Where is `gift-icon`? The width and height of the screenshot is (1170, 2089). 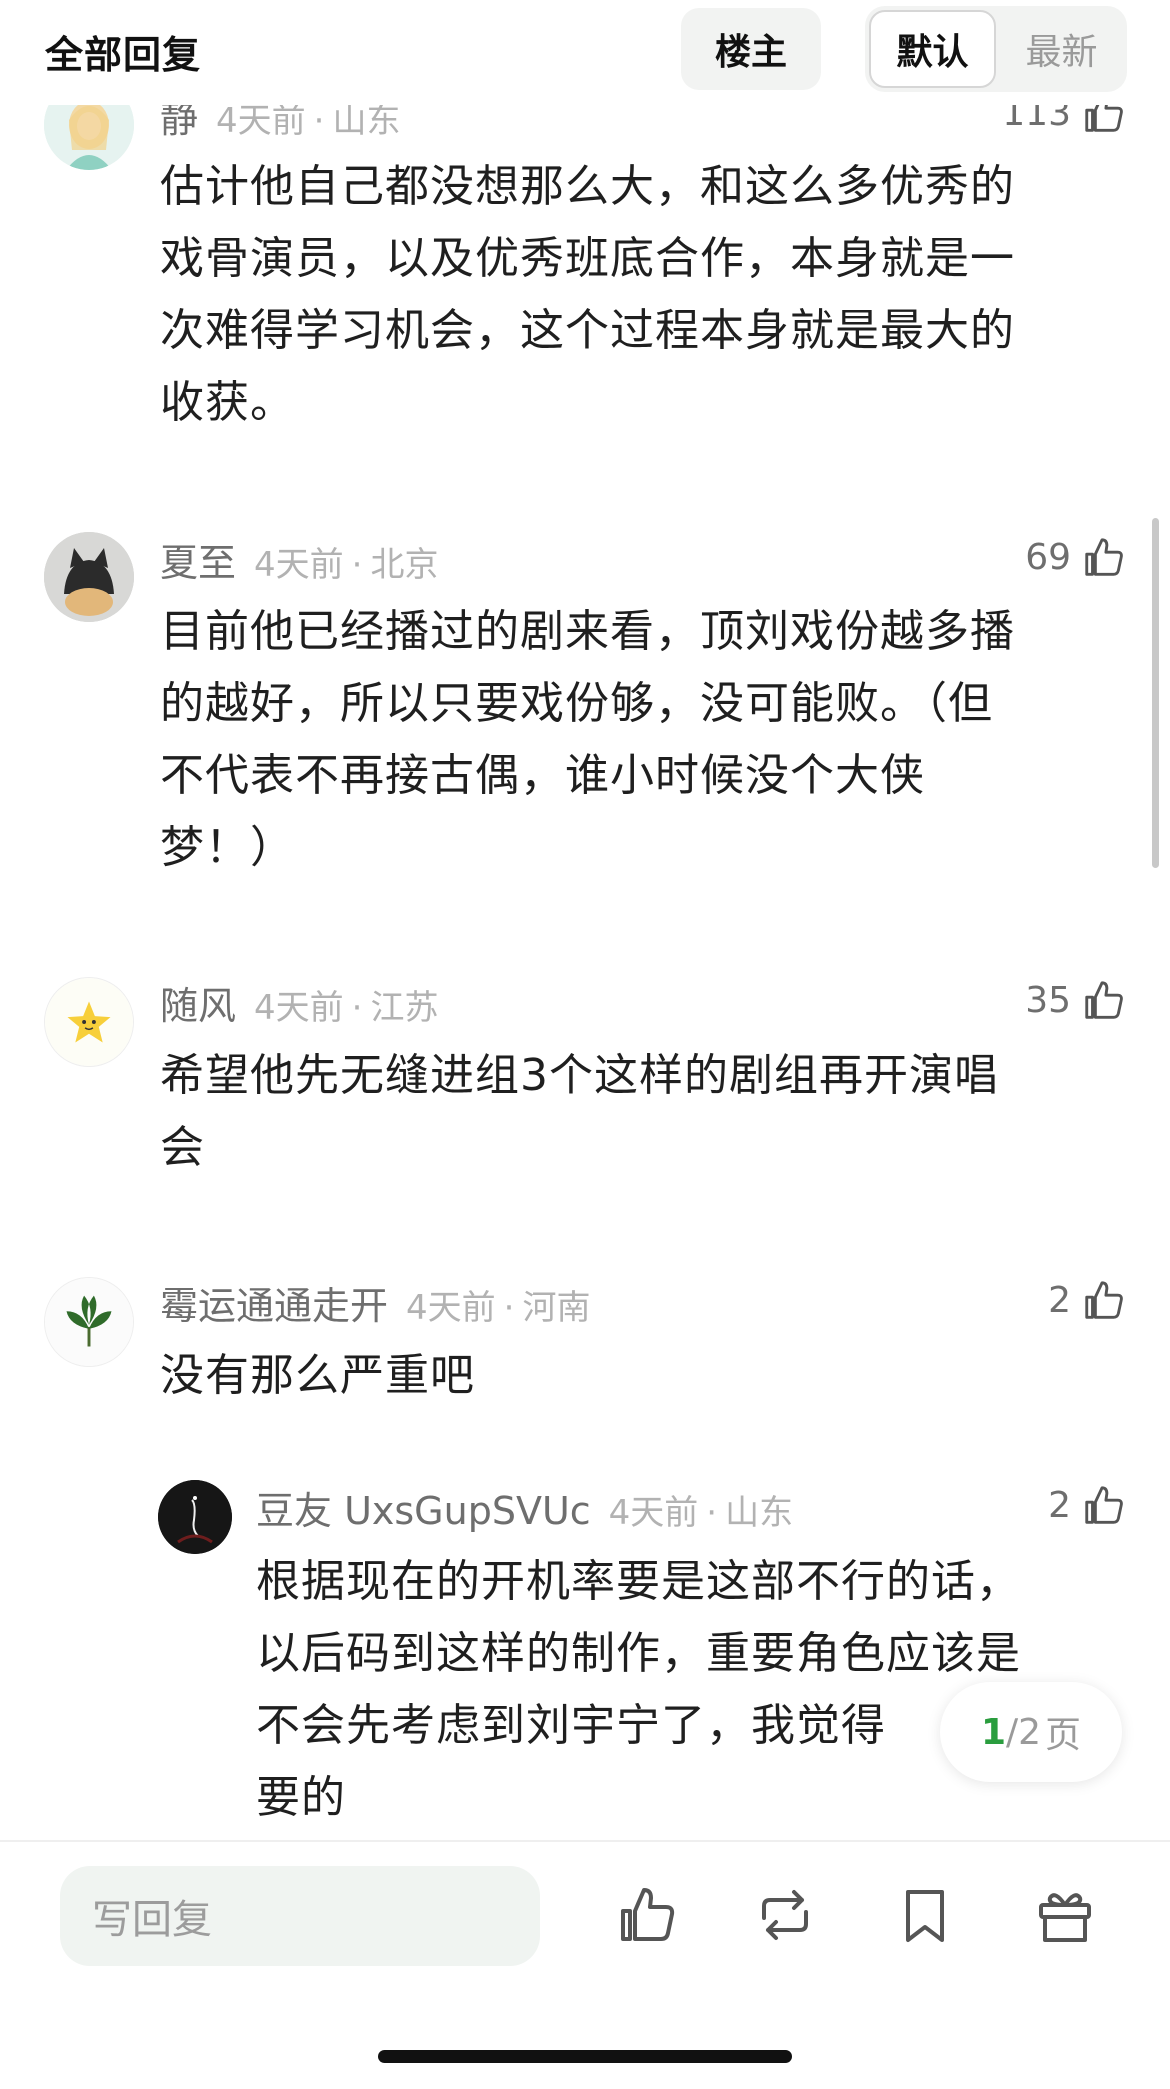 gift-icon is located at coordinates (1065, 1915).